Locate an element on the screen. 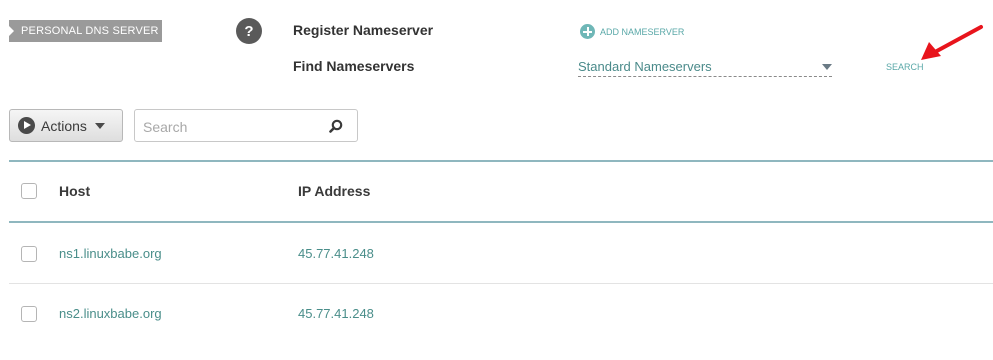  actions-button: Actions is located at coordinates (66, 125).